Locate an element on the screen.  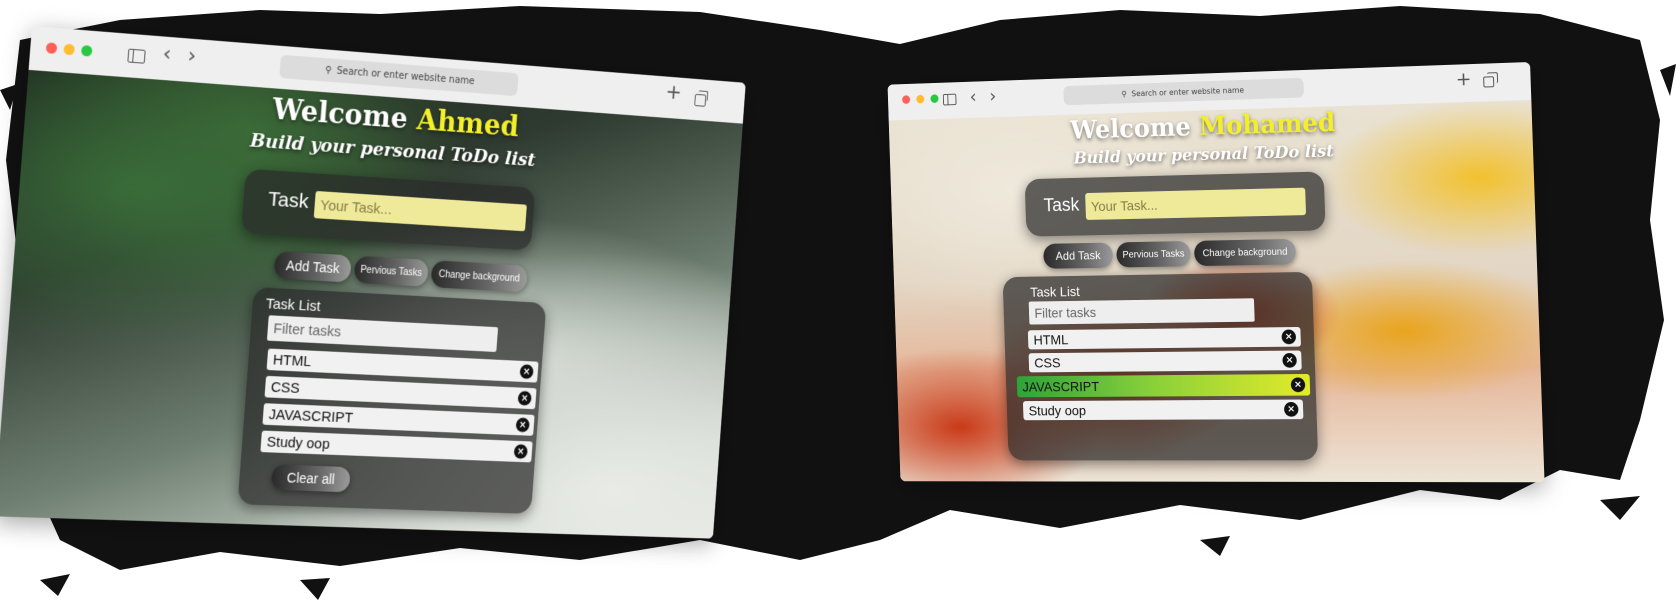
welcome-prefix: Welcome is located at coordinates (1130, 129).